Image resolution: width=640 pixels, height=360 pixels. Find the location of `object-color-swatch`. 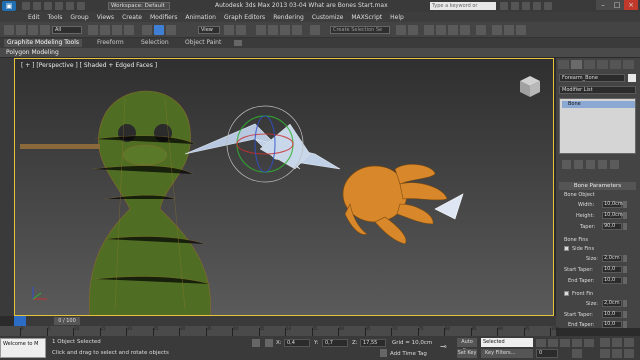

object-color-swatch is located at coordinates (632, 78).